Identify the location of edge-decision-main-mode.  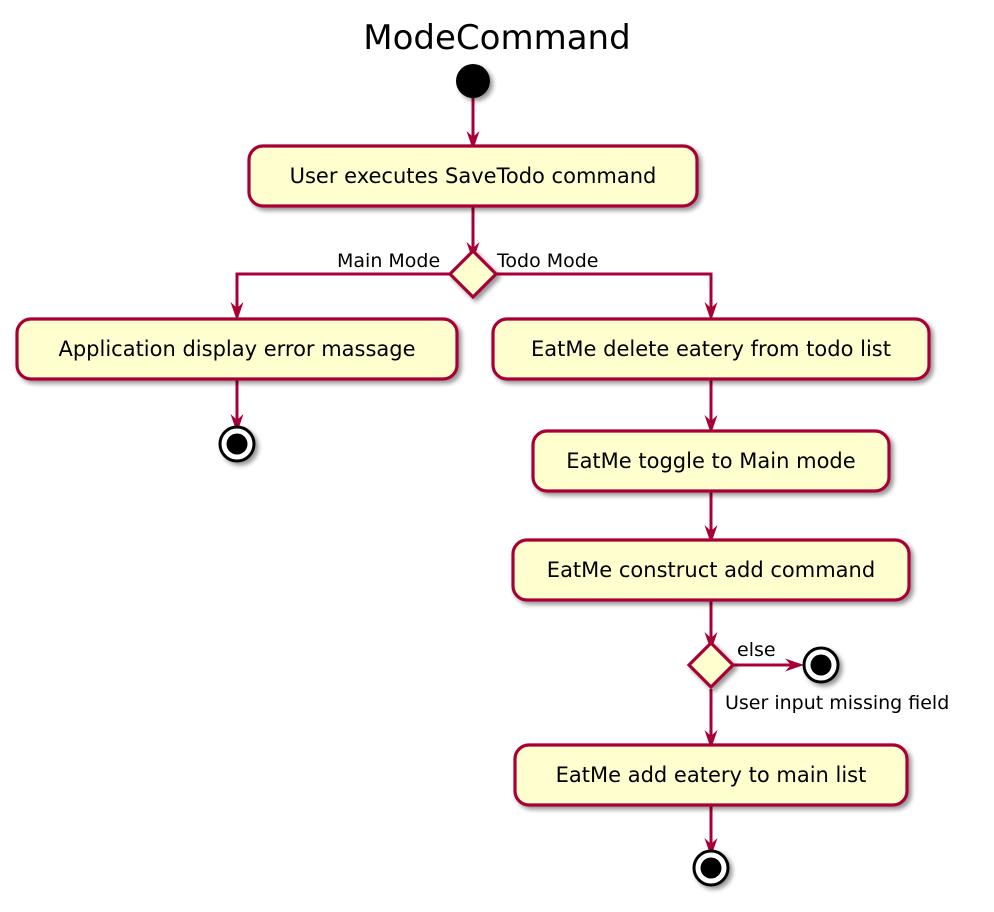
(342, 291).